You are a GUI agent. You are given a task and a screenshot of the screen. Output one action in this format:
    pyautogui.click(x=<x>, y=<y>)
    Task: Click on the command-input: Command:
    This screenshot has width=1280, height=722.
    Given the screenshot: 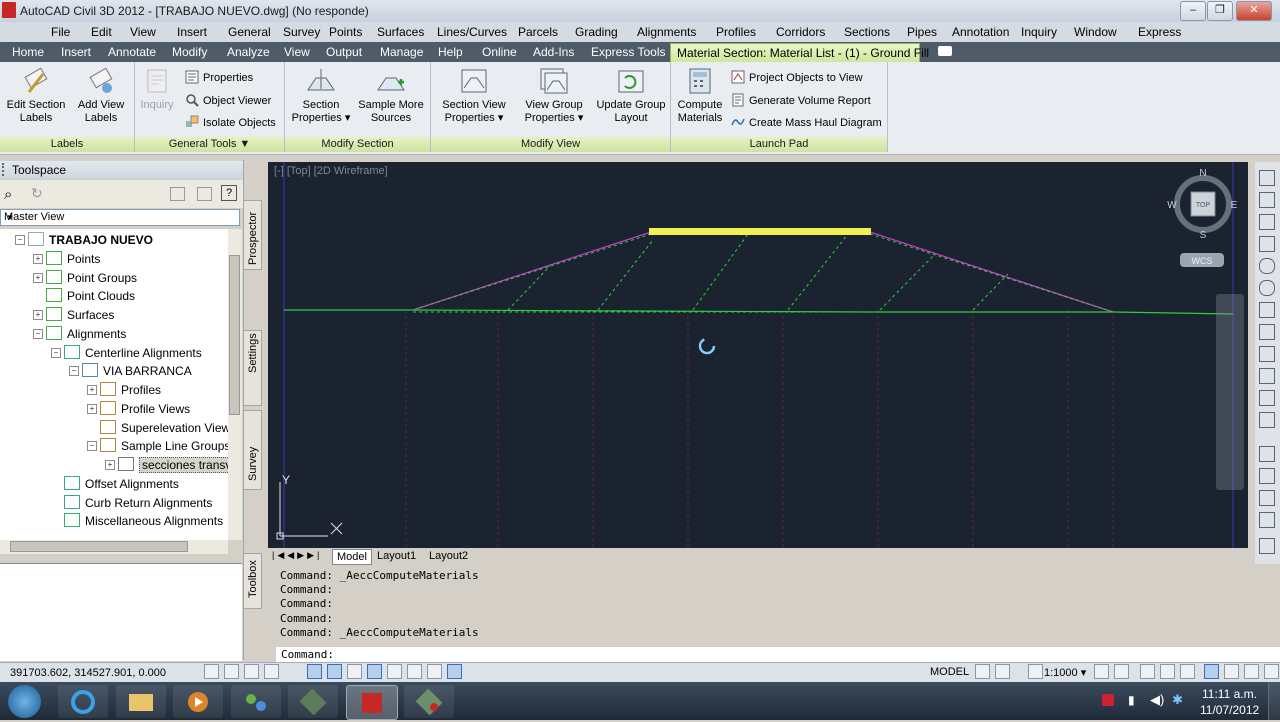 What is the action you would take?
    pyautogui.click(x=778, y=655)
    